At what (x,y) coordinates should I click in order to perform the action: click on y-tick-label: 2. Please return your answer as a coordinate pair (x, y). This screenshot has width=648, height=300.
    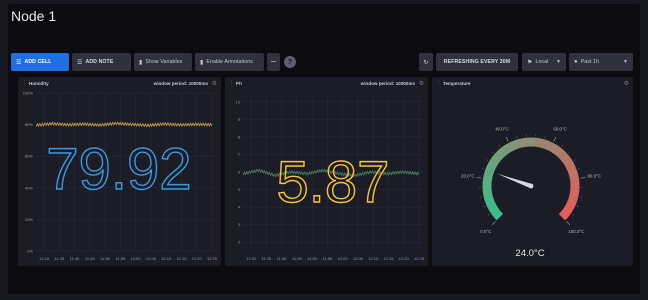
    Looking at the image, I should click on (239, 242).